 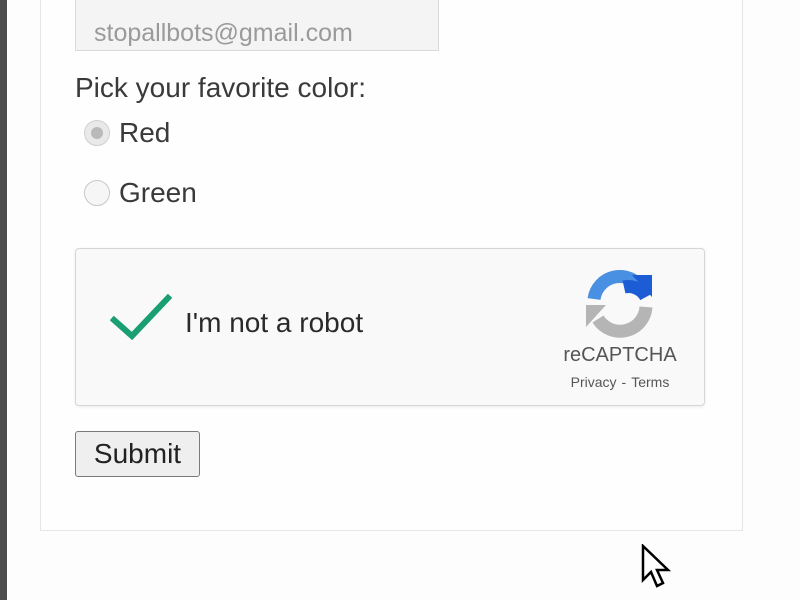 What do you see at coordinates (145, 132) in the screenshot?
I see `radio-label-red: Red` at bounding box center [145, 132].